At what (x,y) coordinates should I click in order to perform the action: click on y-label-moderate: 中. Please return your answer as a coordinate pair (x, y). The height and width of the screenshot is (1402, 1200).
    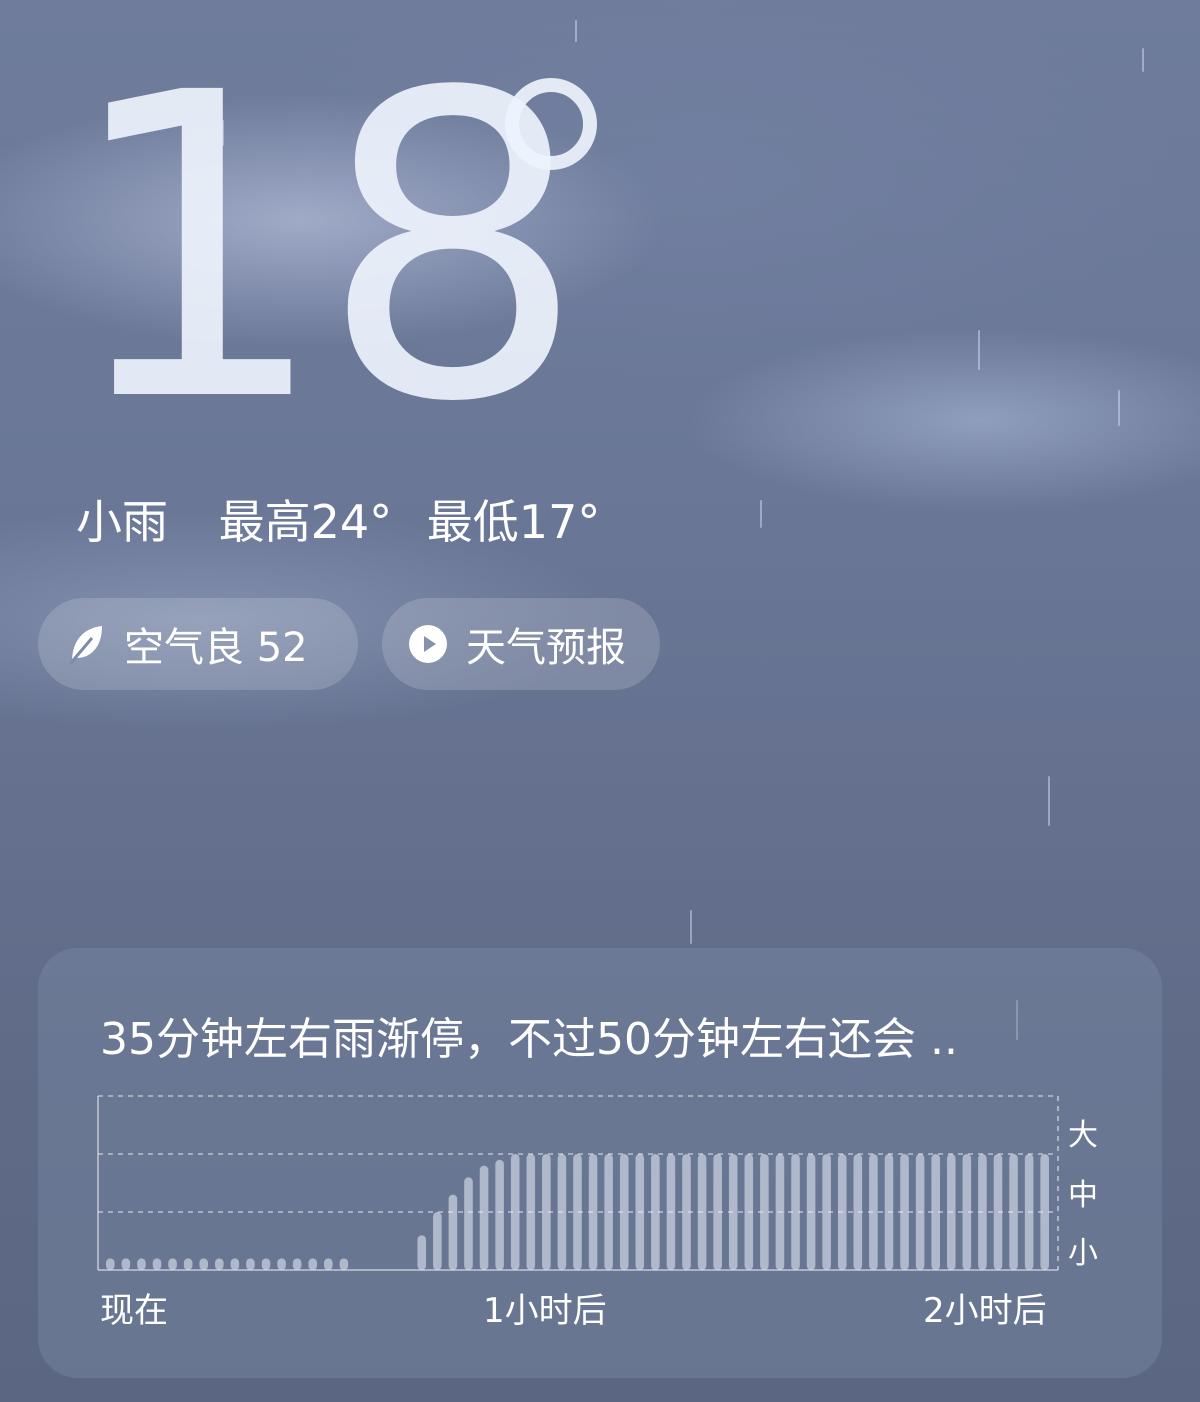
    Looking at the image, I should click on (1083, 1195).